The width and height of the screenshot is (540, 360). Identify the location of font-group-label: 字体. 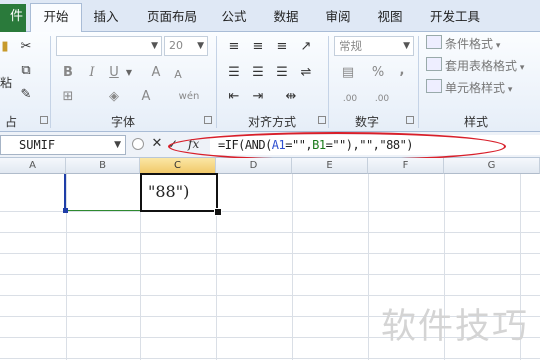
(122, 122).